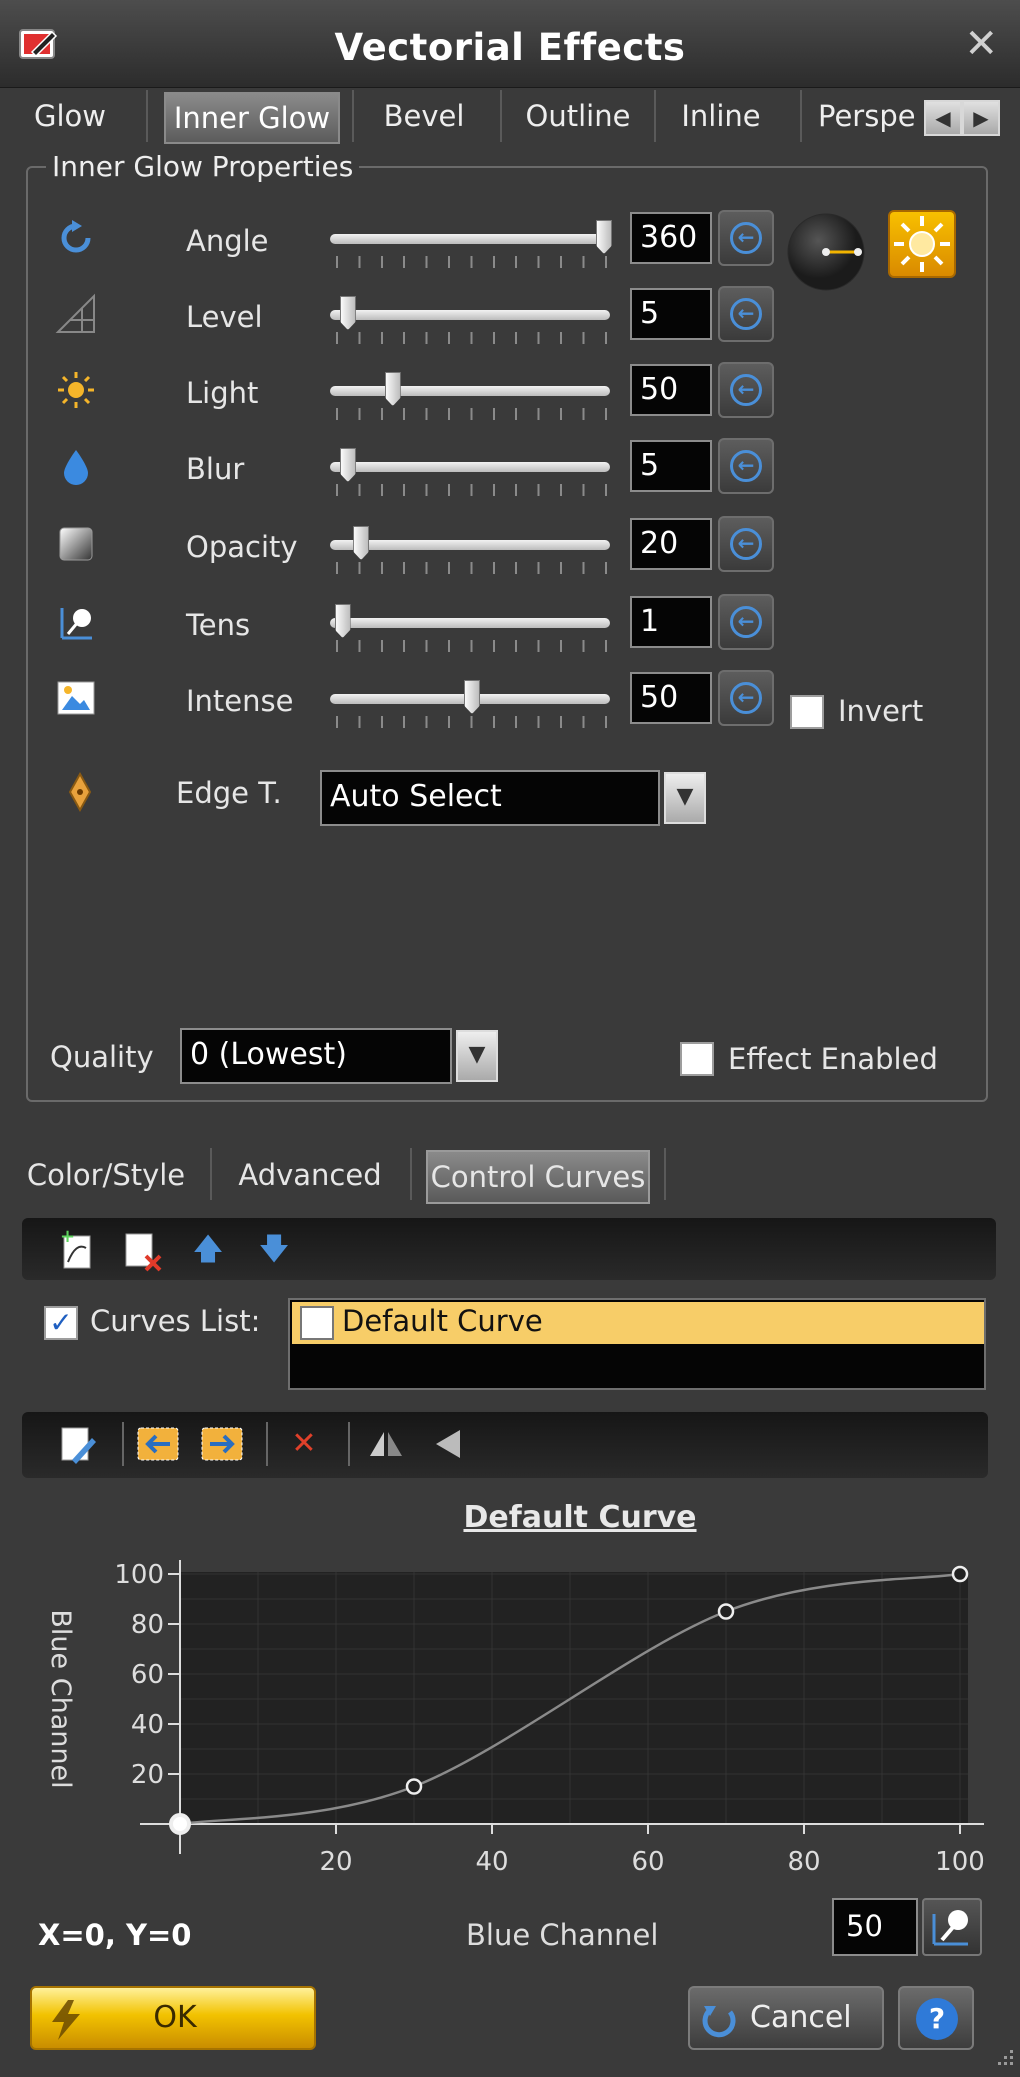  Describe the element at coordinates (807, 712) in the screenshot. I see `invert-checkbox` at that location.